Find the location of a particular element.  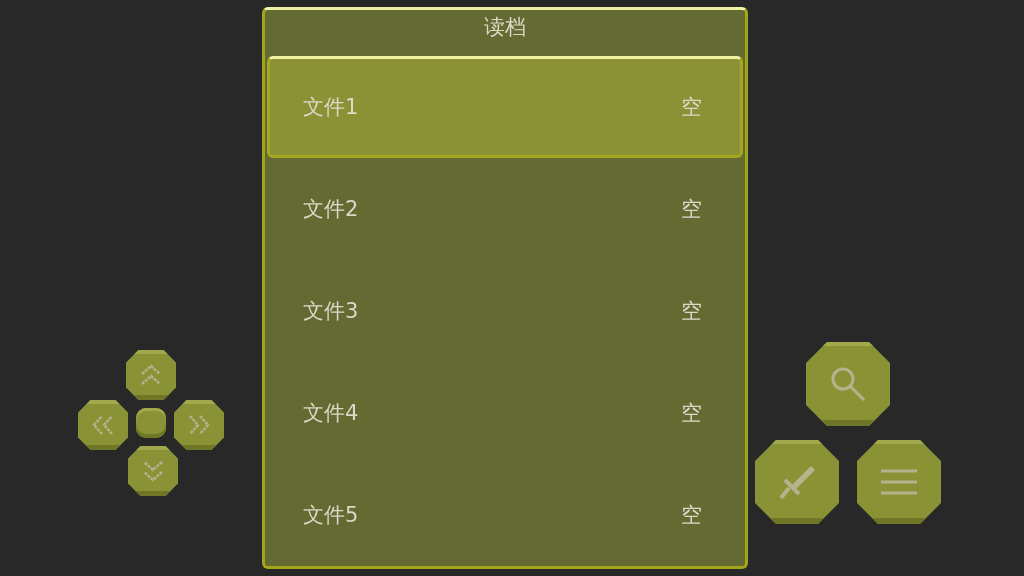

down-button is located at coordinates (153, 471).